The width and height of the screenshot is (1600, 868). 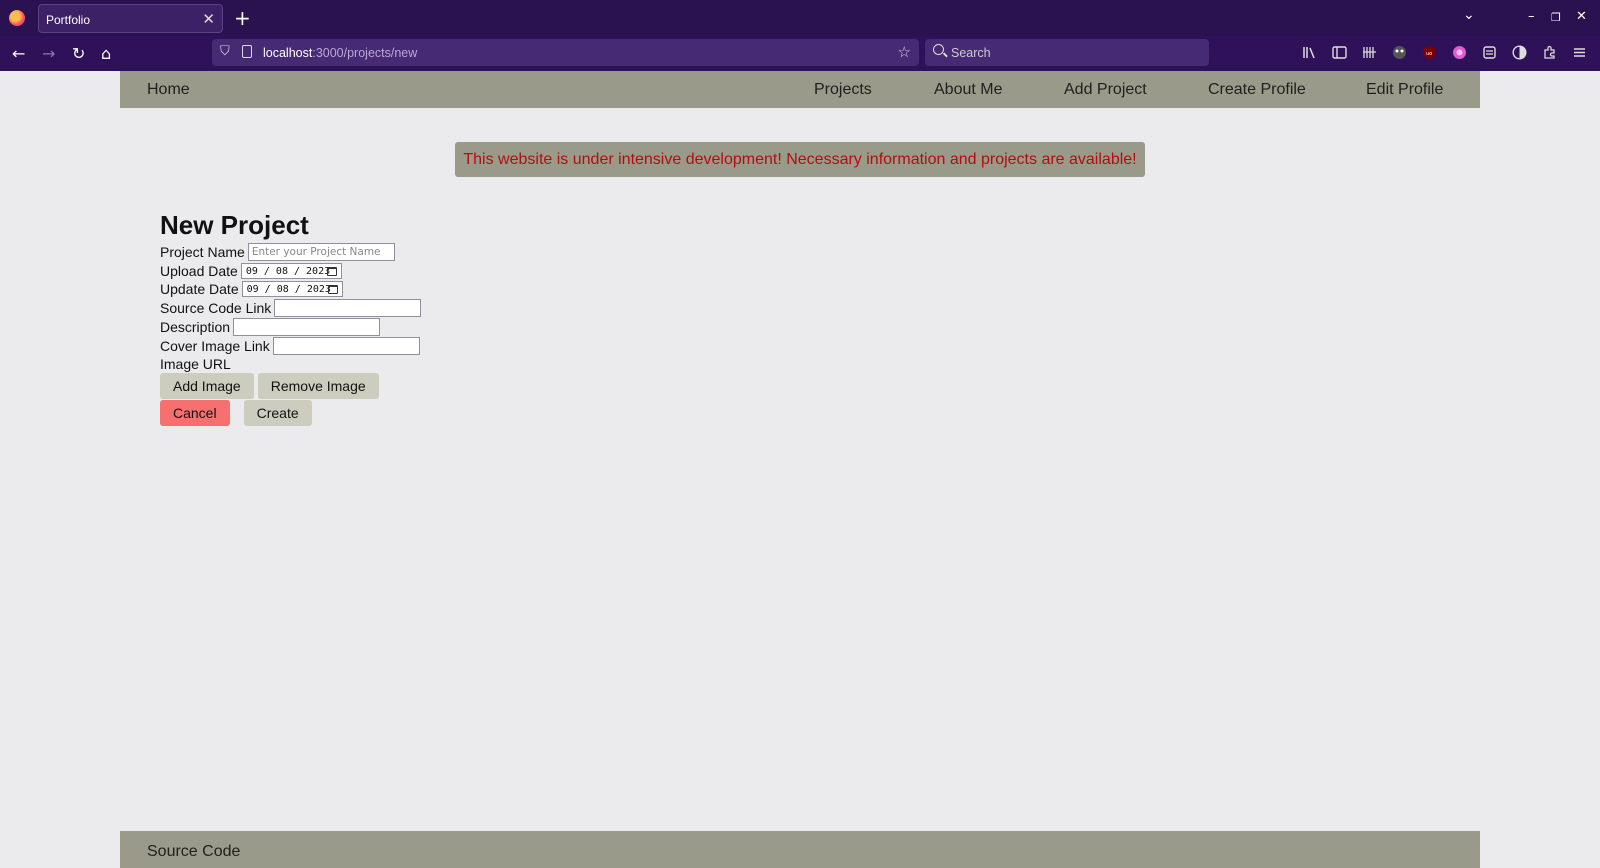 I want to click on library-icon, so click(x=1309, y=52).